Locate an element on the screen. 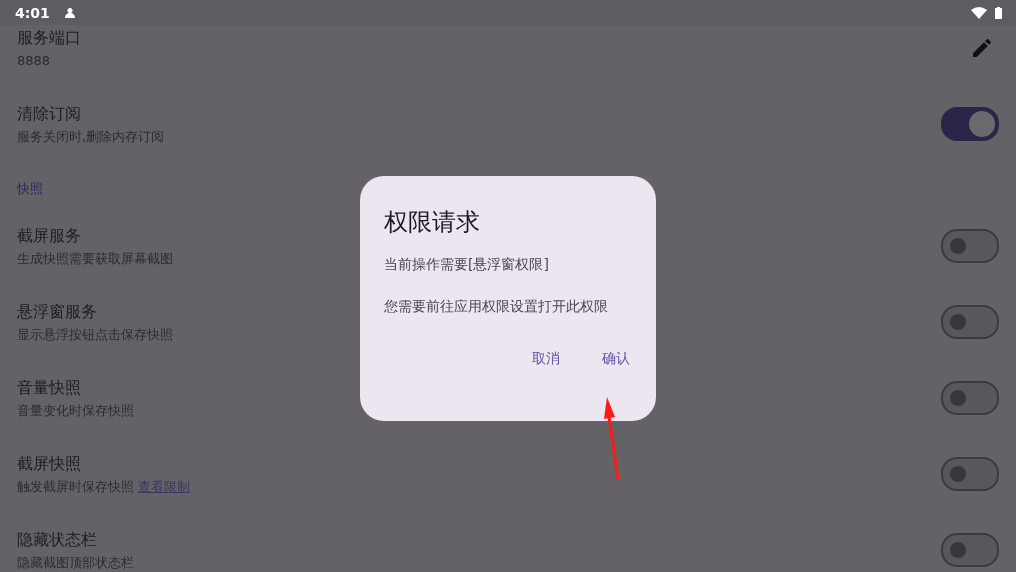 The width and height of the screenshot is (1016, 572). setting-description: 8888 is located at coordinates (34, 60).